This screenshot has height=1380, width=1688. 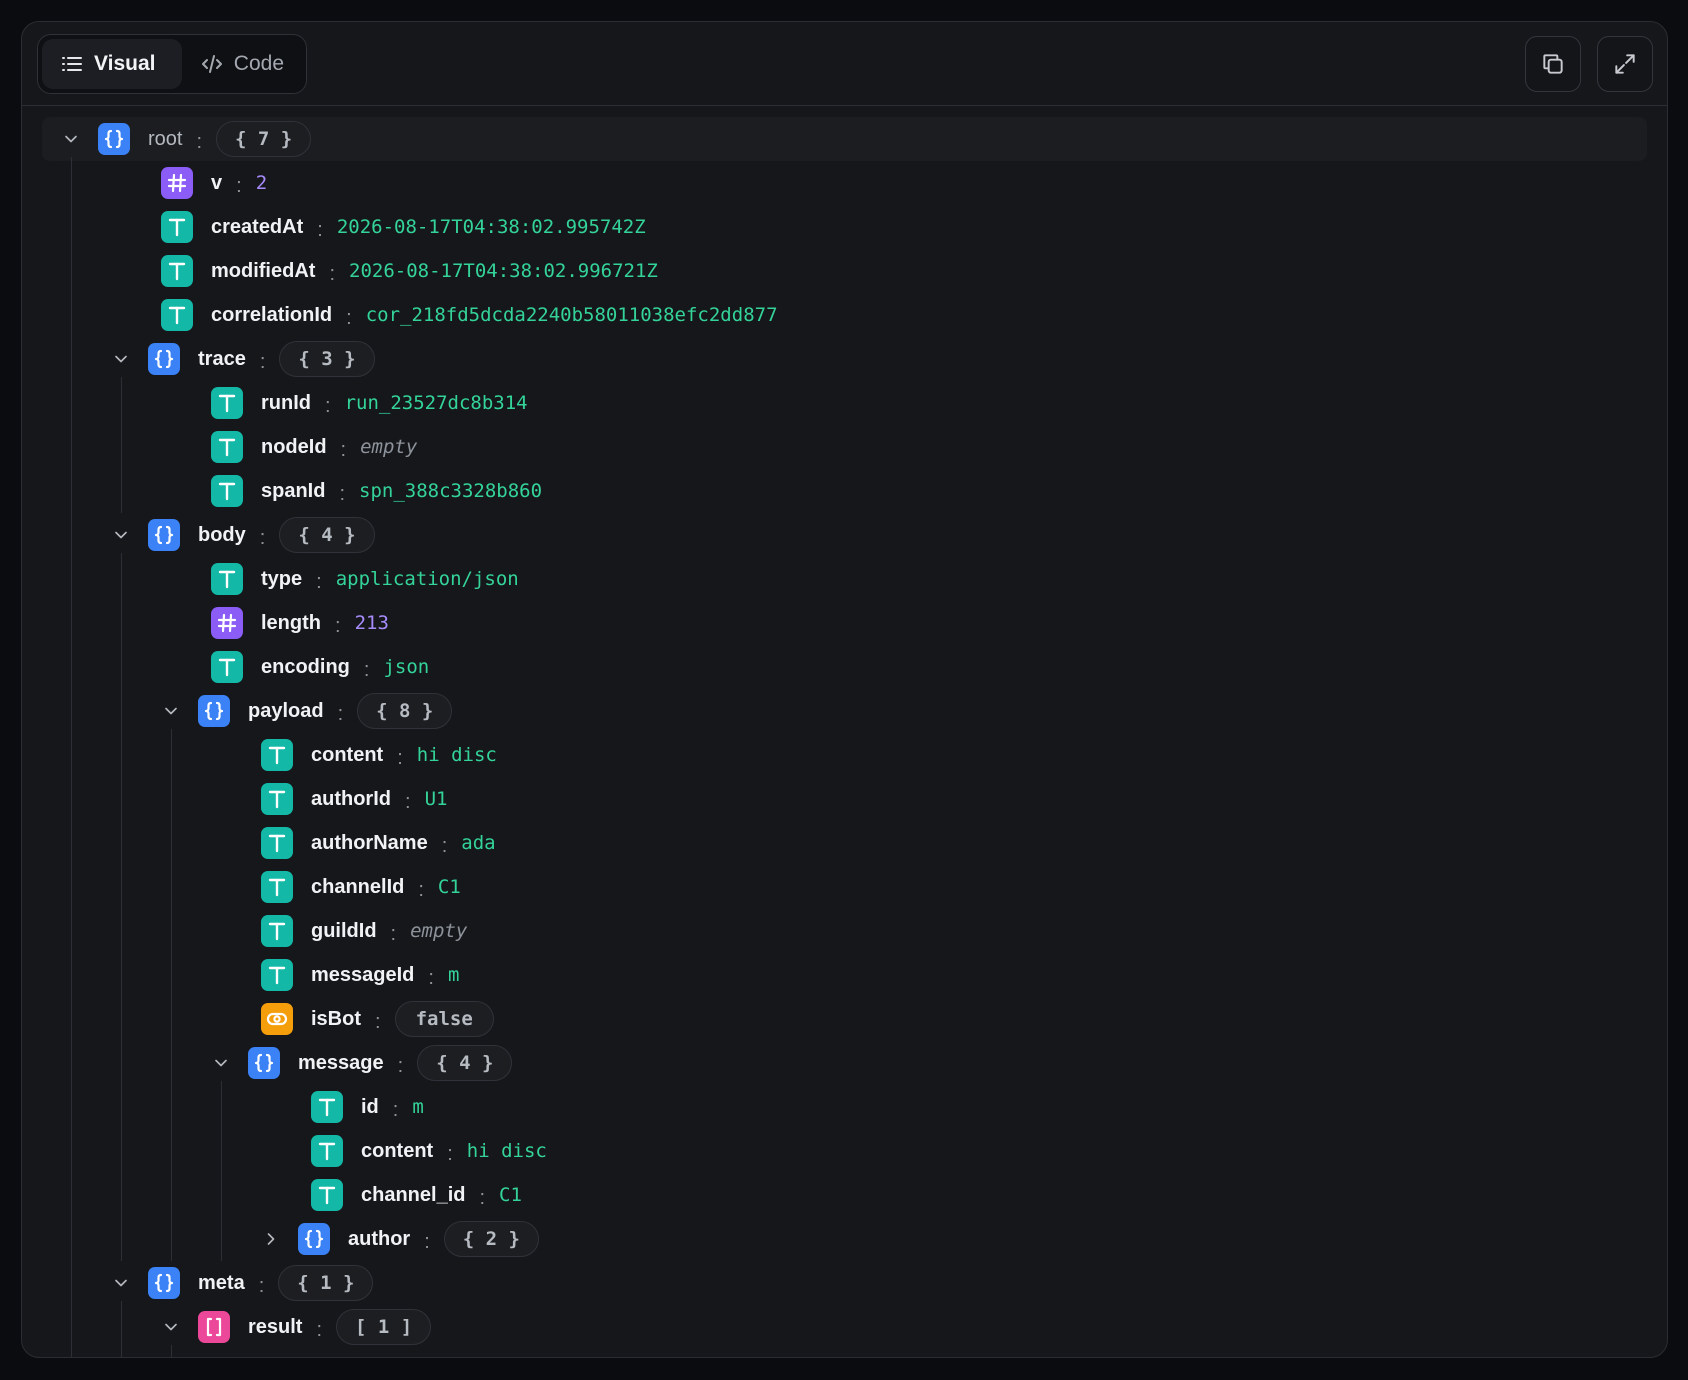 I want to click on empty-value: empty, so click(x=439, y=931).